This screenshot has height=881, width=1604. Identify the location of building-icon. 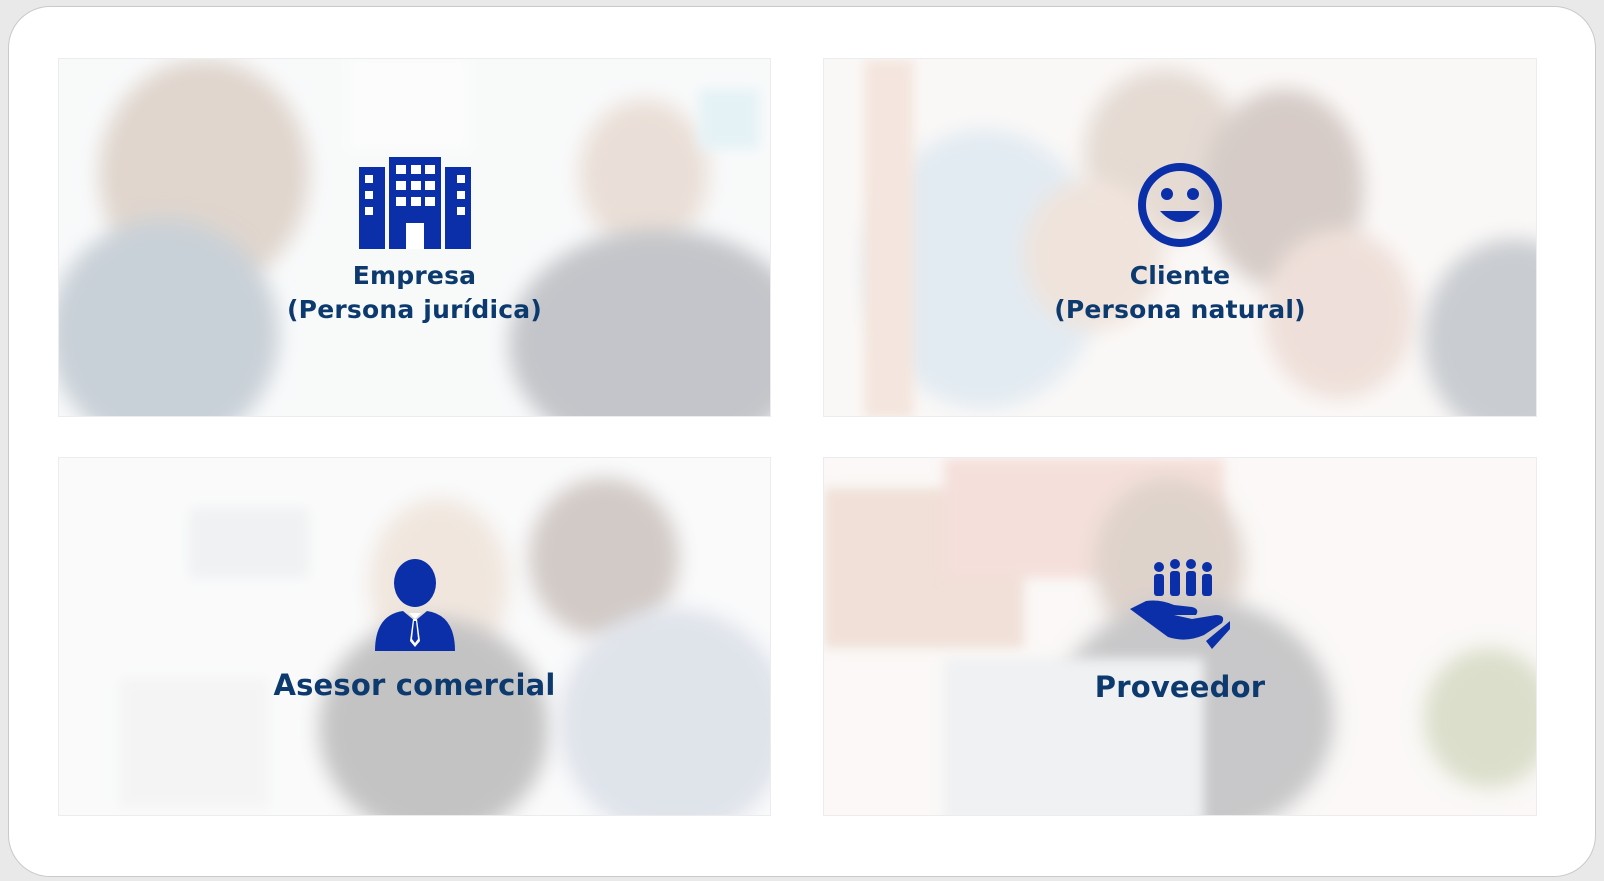
(414, 203).